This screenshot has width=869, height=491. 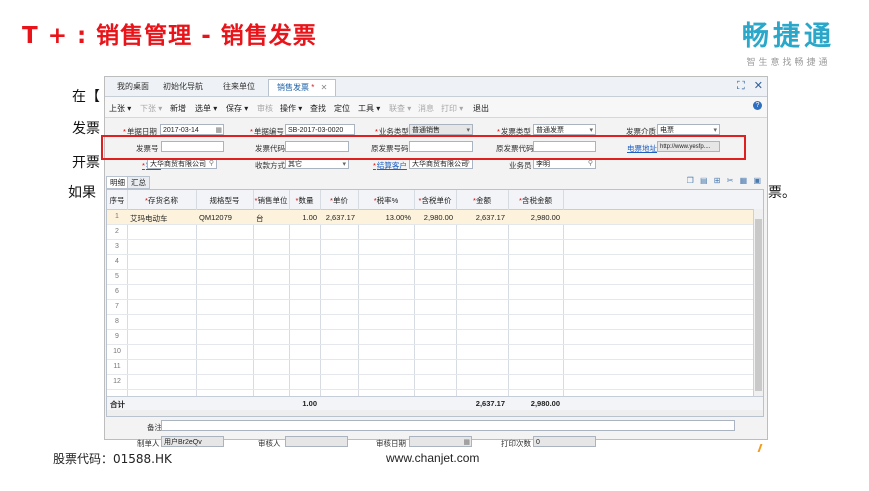 I want to click on copy-icon: ❐, so click(x=690, y=180).